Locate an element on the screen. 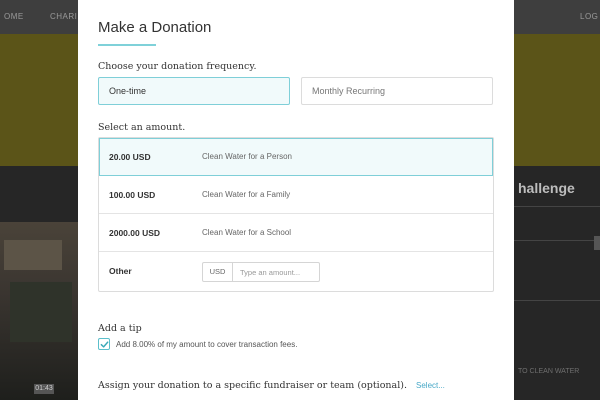  amount-label: Select an amount. is located at coordinates (142, 127).